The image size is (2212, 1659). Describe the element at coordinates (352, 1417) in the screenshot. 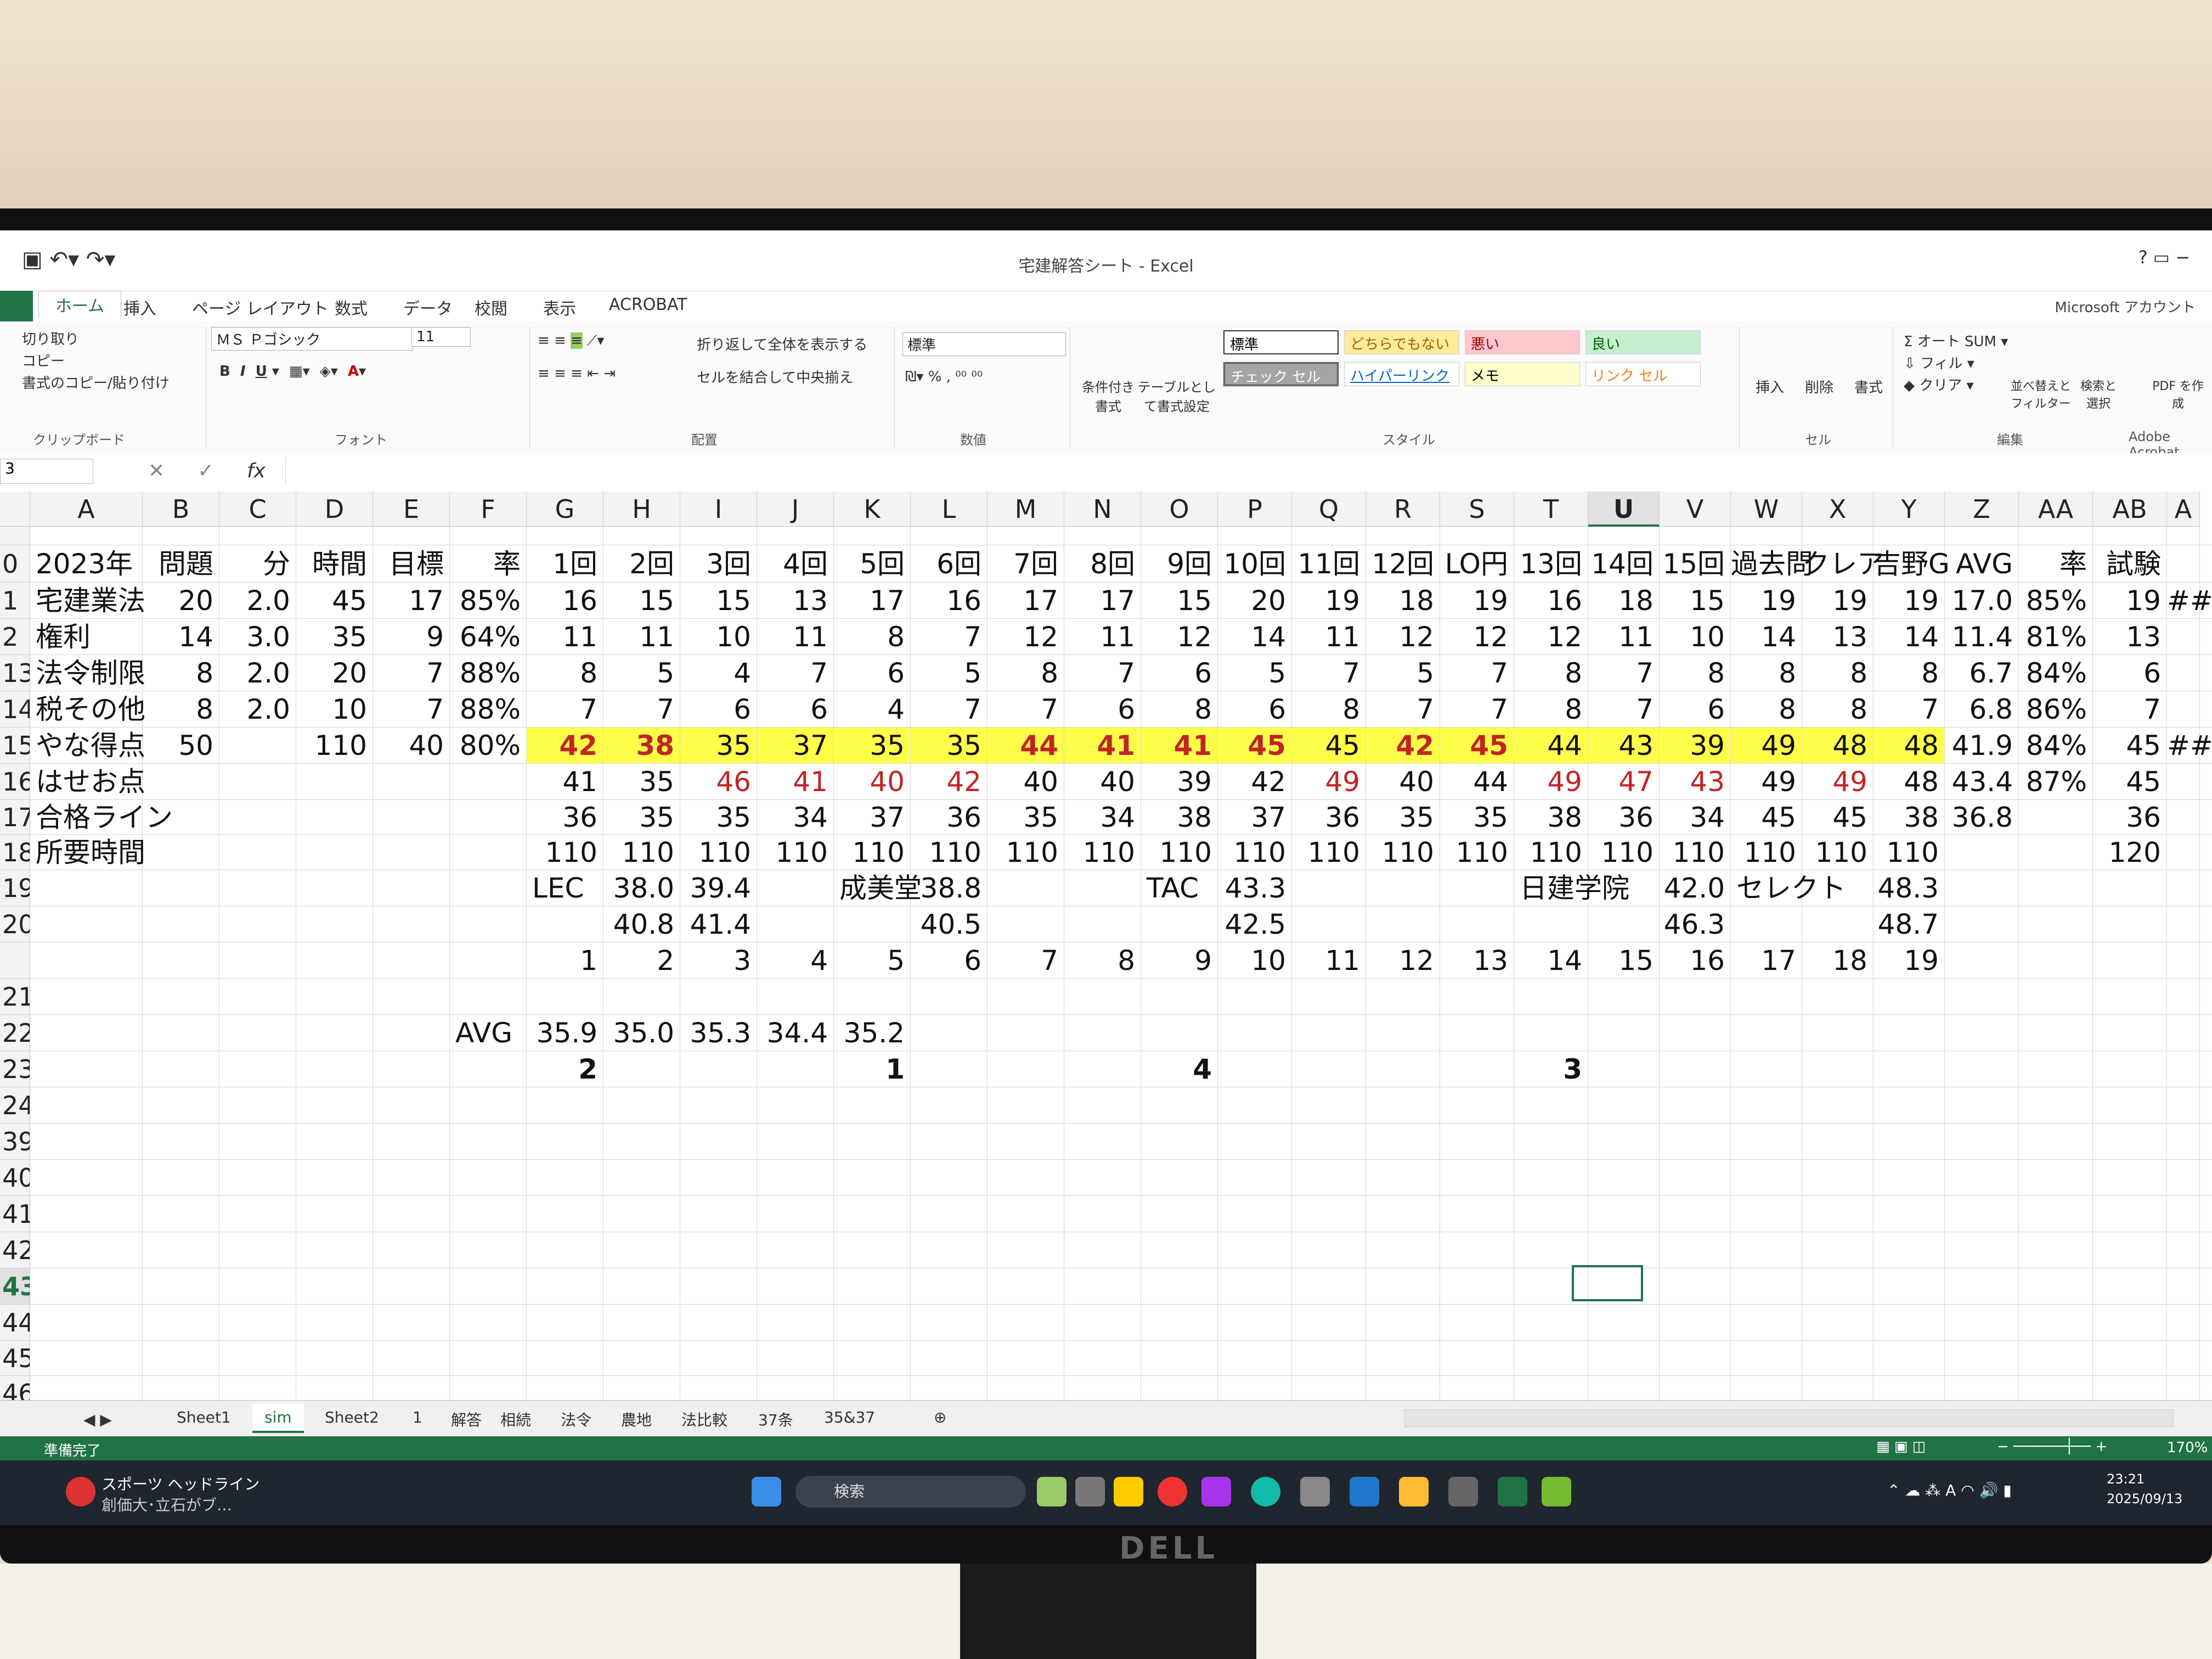

I see `sheet-tab: Sheet2` at that location.